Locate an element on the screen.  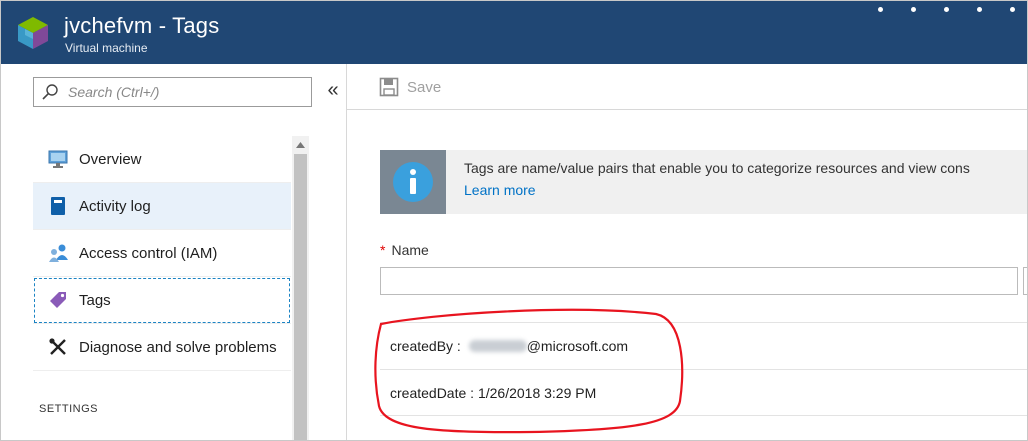
search-input is located at coordinates (188, 92).